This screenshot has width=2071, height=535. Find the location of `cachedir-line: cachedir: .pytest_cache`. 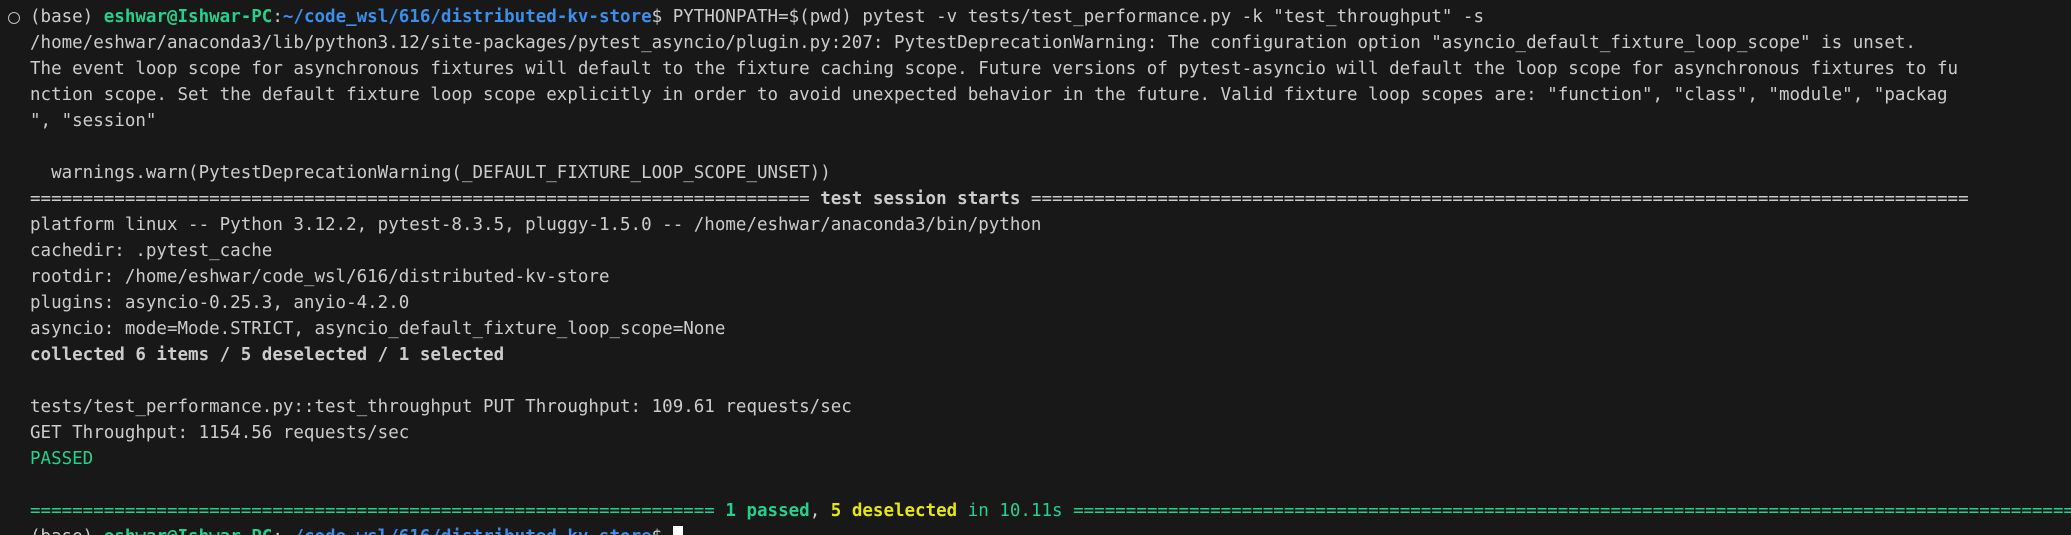

cachedir-line: cachedir: .pytest_cache is located at coordinates (151, 251).